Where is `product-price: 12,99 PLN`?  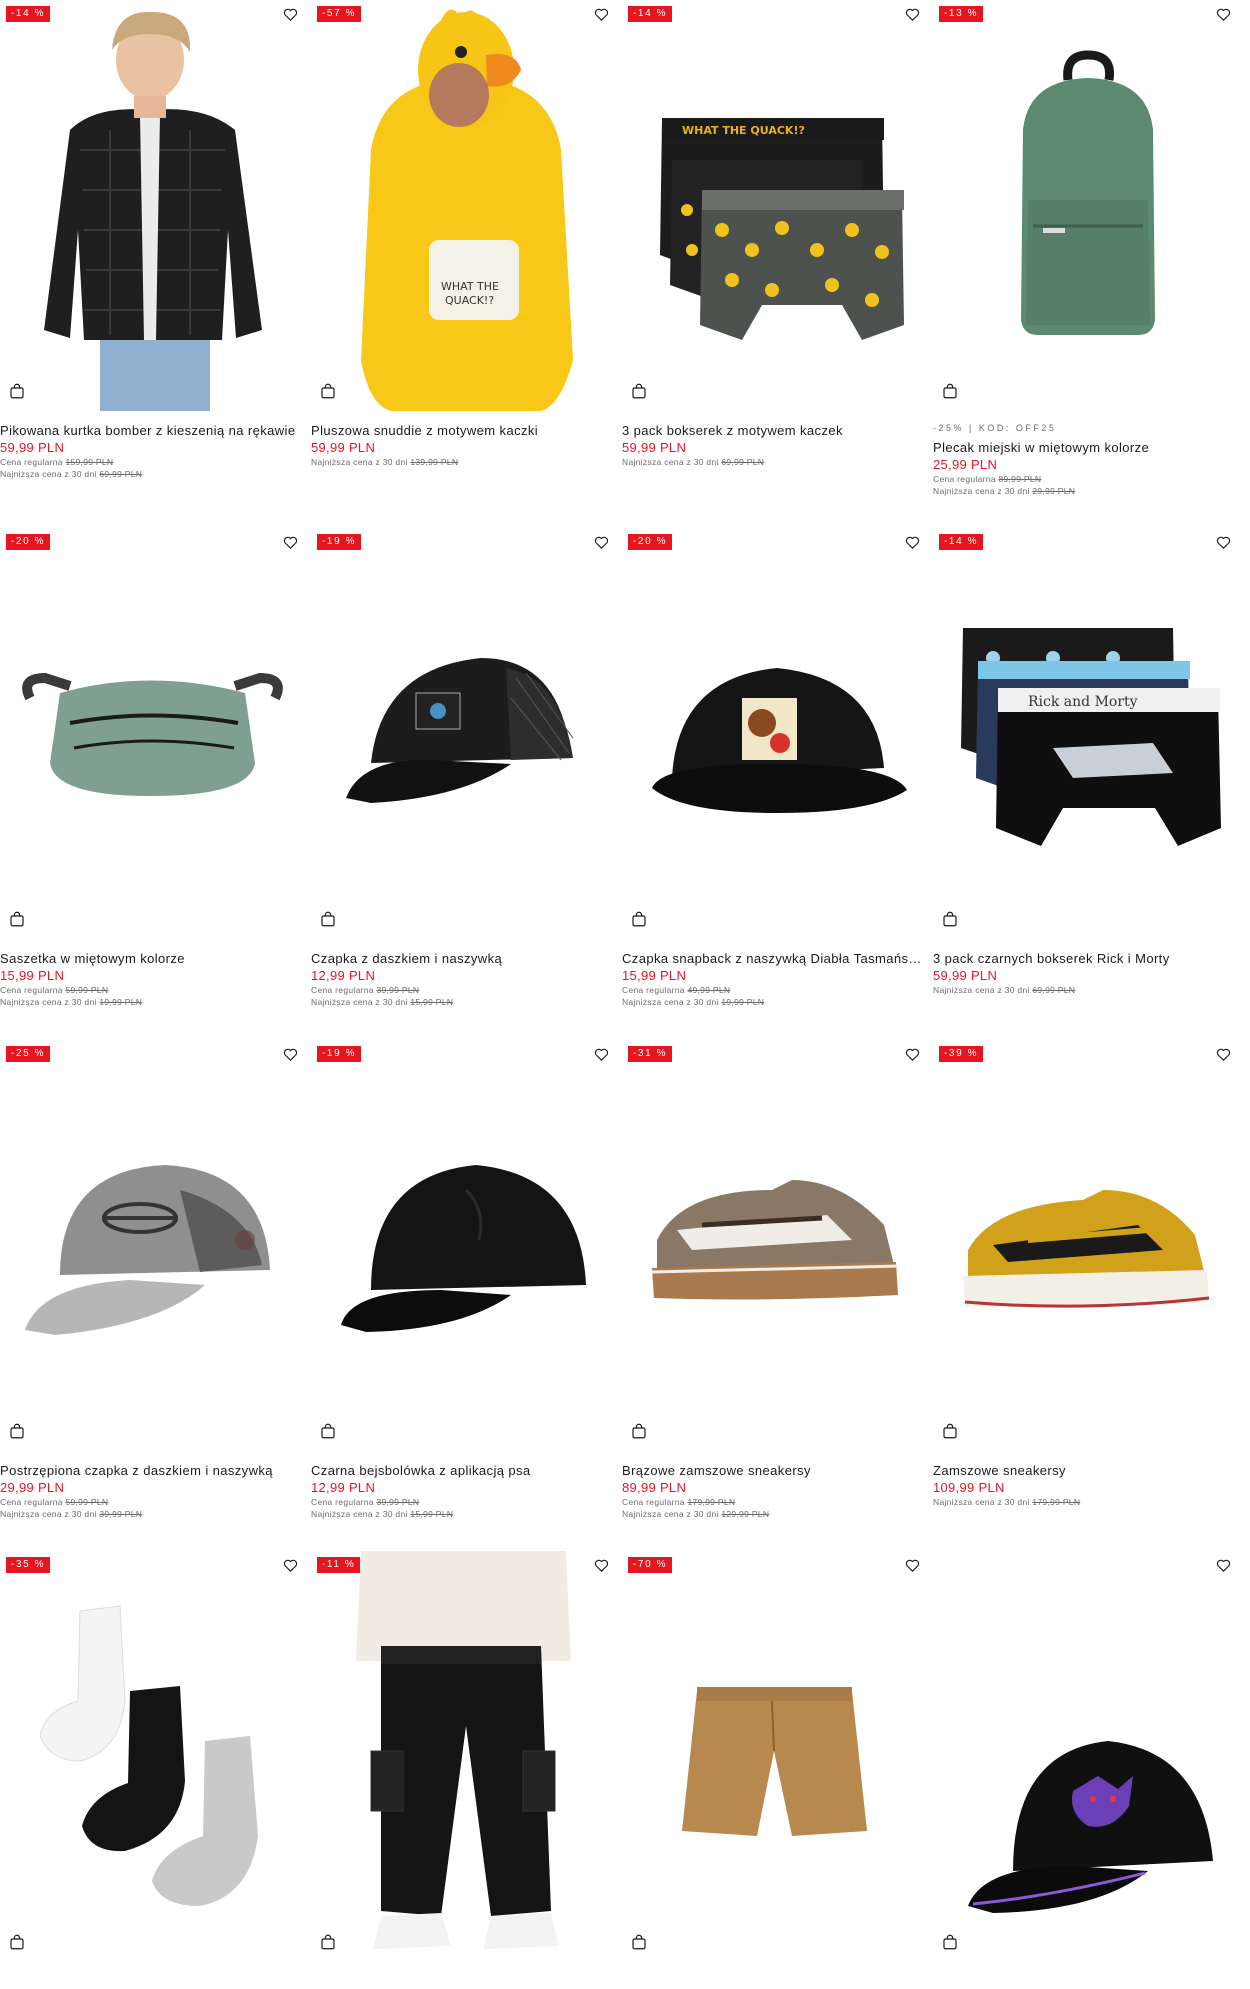 product-price: 12,99 PLN is located at coordinates (343, 1487).